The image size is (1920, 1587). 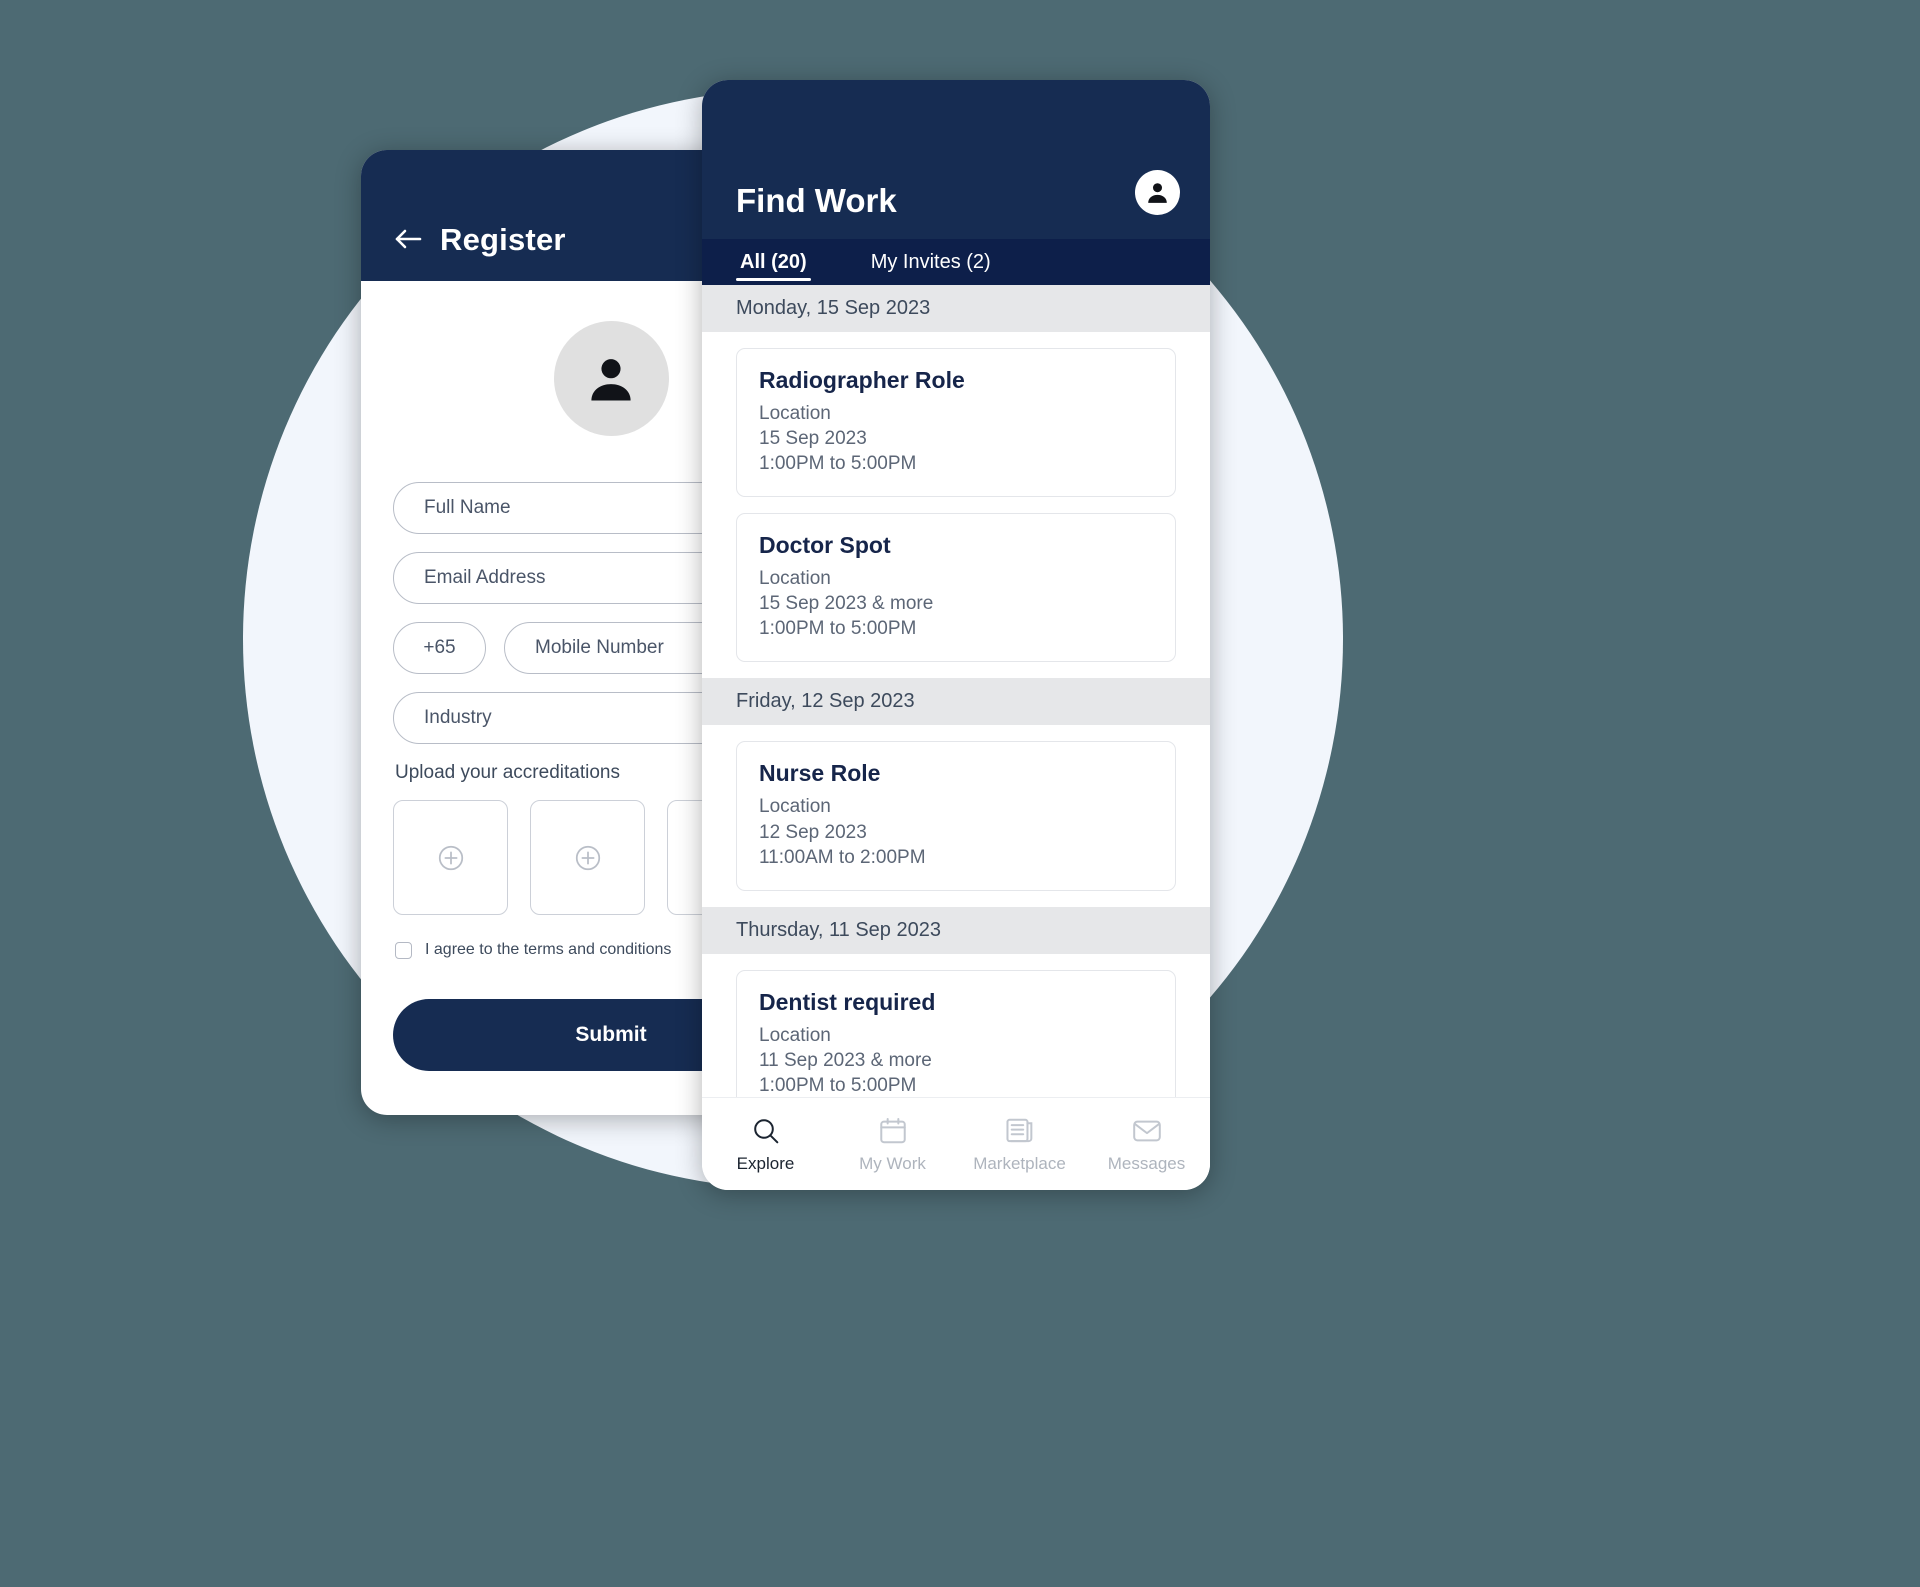 What do you see at coordinates (956, 930) in the screenshot?
I see `date-header: Thursday, 11 Sep 2023` at bounding box center [956, 930].